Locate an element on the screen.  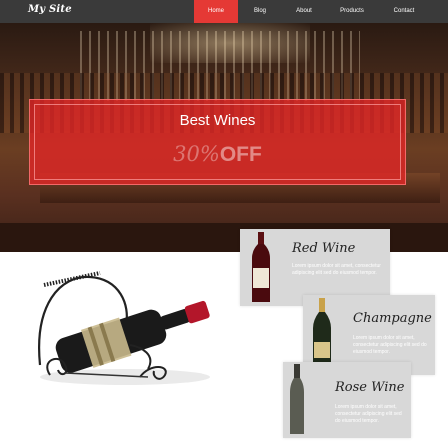
rose-wine-bottle-image is located at coordinates (297, 399).